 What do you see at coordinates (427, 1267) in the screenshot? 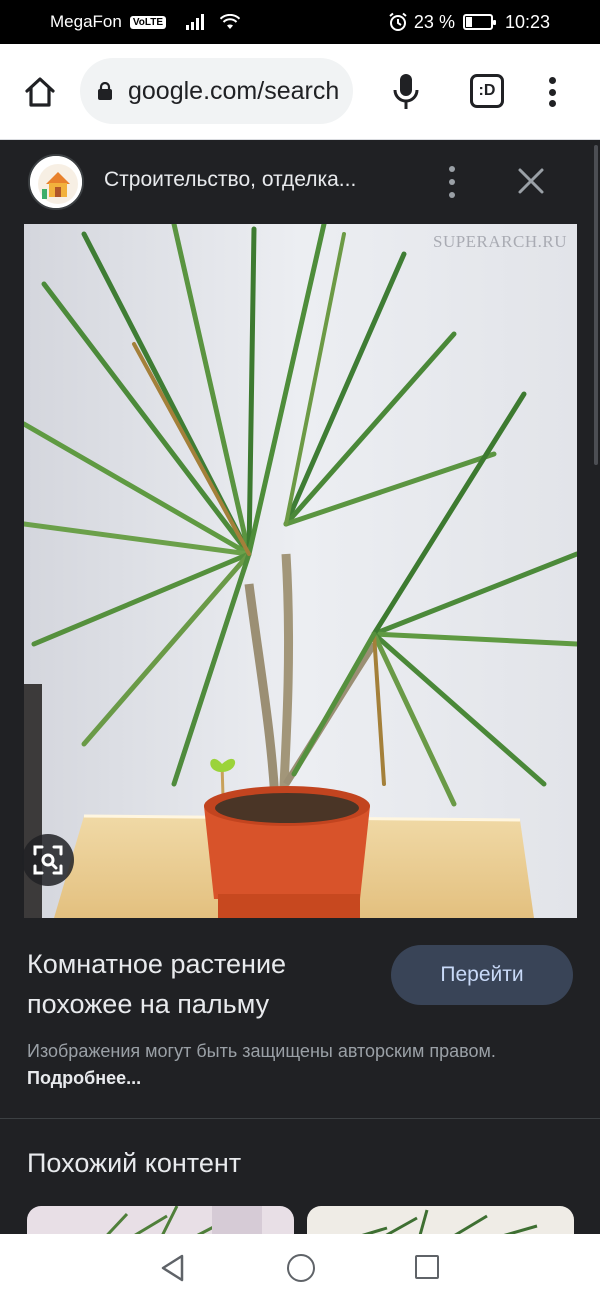
I see `nav-recent-icon` at bounding box center [427, 1267].